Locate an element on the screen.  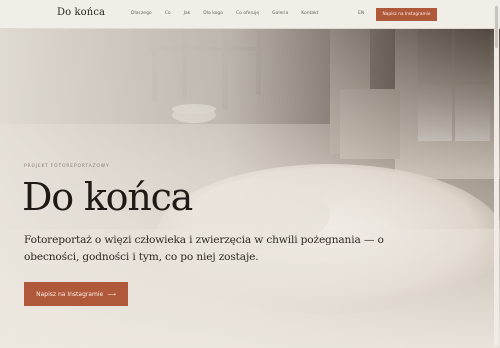
nav-item-co-oferuje: Co oferuję is located at coordinates (247, 13).